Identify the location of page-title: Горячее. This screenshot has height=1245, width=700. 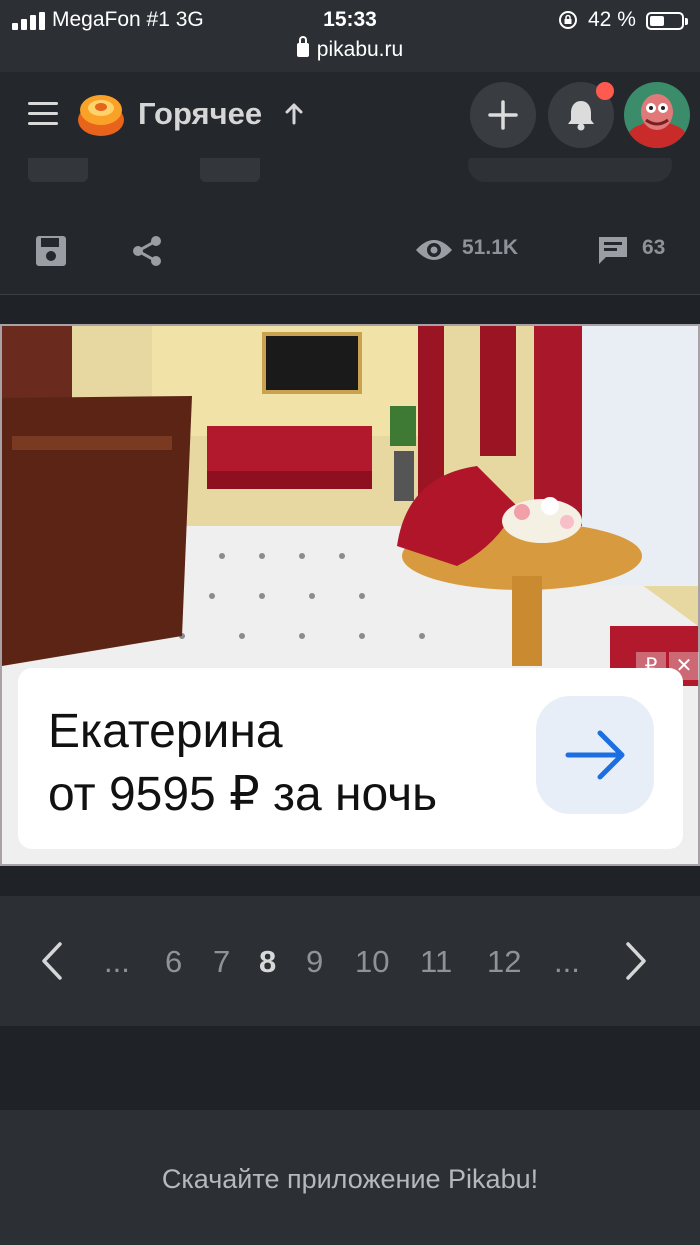
(200, 114).